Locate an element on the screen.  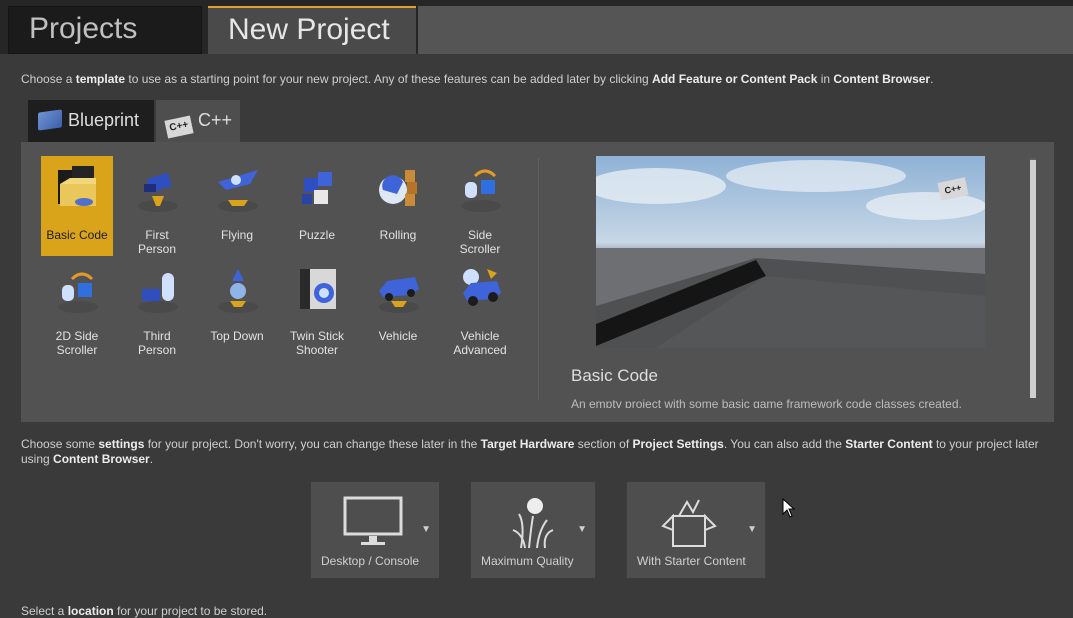
2d-side-scroller-icon is located at coordinates (78, 292).